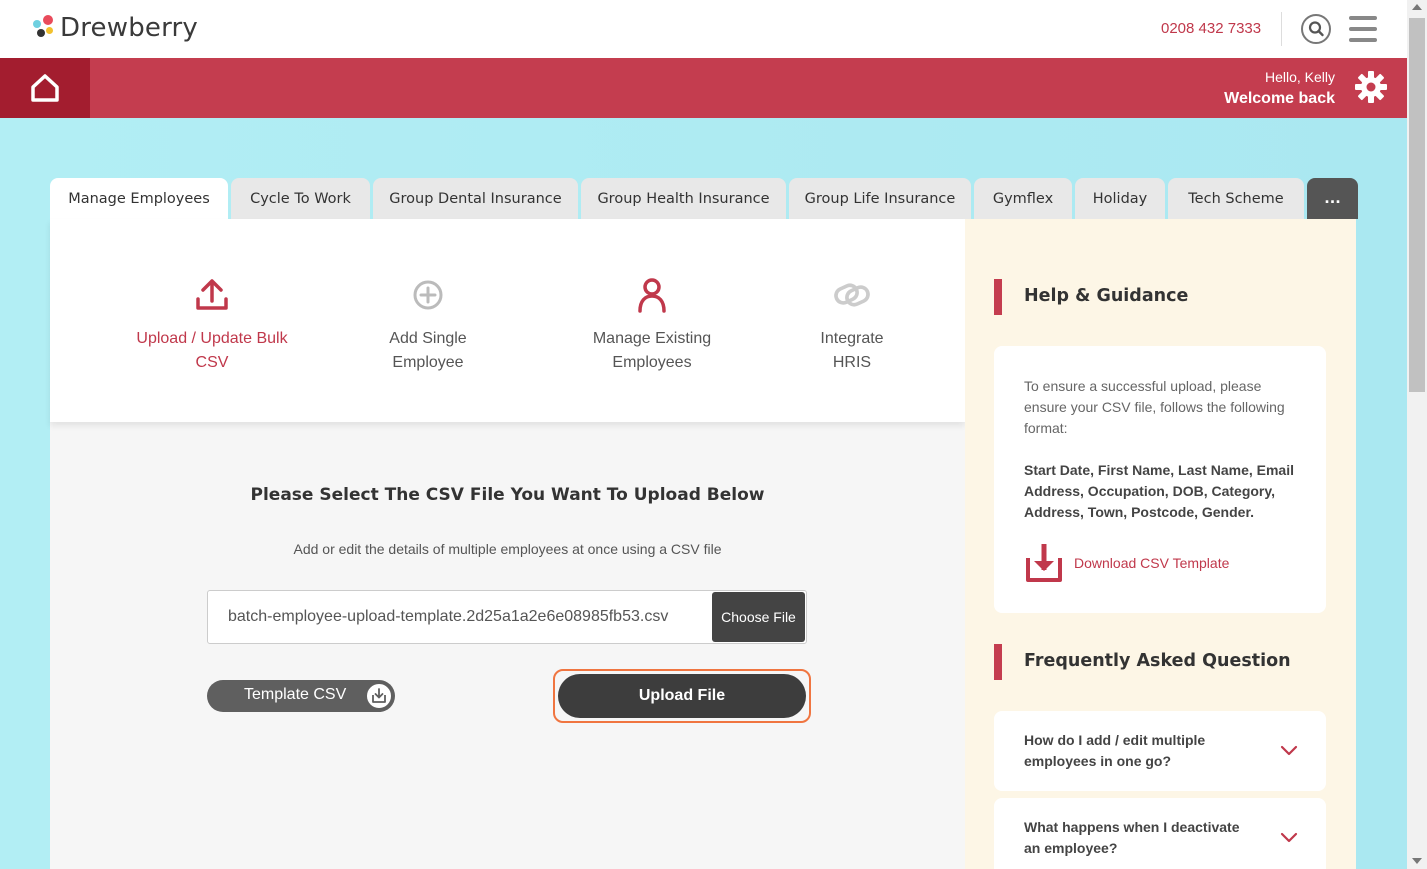 The height and width of the screenshot is (869, 1427). I want to click on help-title: Help & Guidance, so click(1106, 296).